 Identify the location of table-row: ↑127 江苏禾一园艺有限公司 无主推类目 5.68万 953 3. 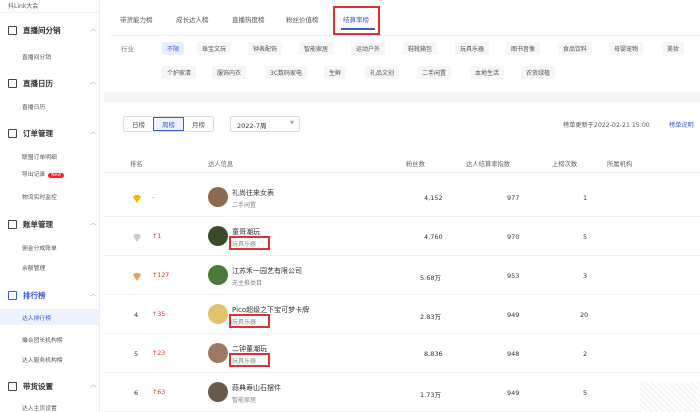
(402, 276).